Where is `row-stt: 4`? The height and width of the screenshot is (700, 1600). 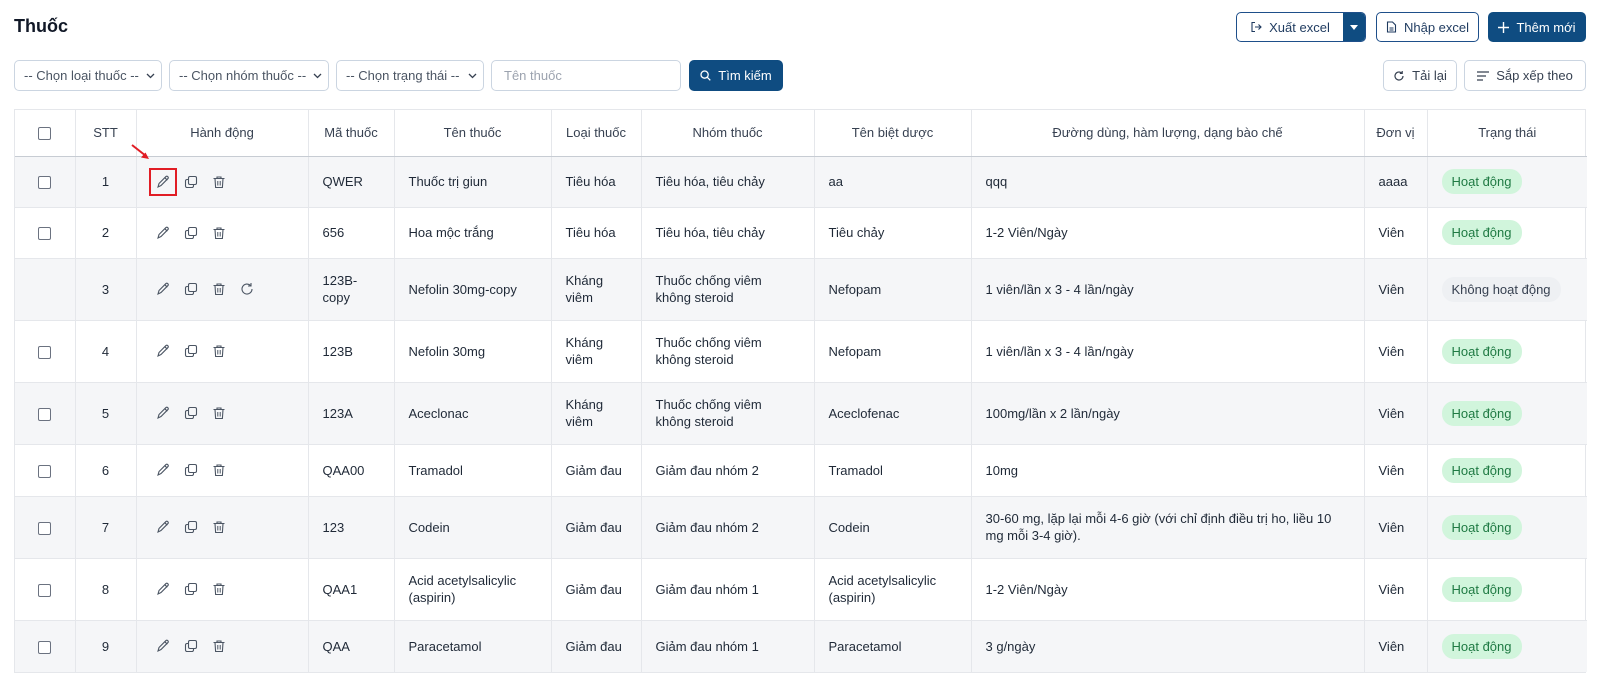
row-stt: 4 is located at coordinates (106, 351).